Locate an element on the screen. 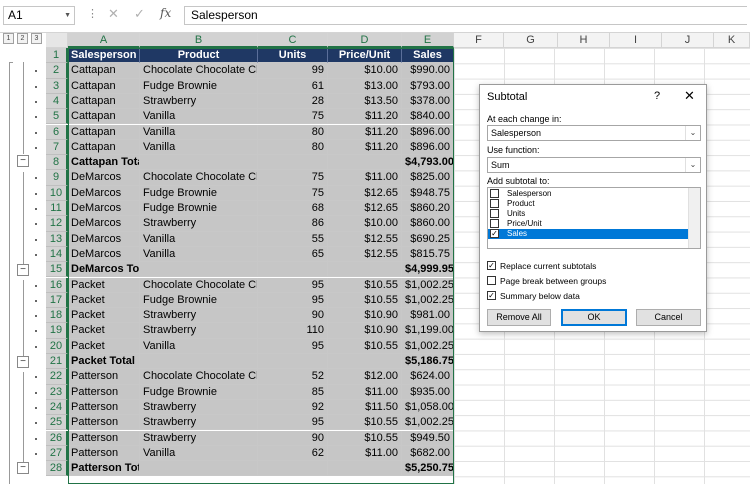 This screenshot has width=750, height=484. row-header: 7 is located at coordinates (57, 147).